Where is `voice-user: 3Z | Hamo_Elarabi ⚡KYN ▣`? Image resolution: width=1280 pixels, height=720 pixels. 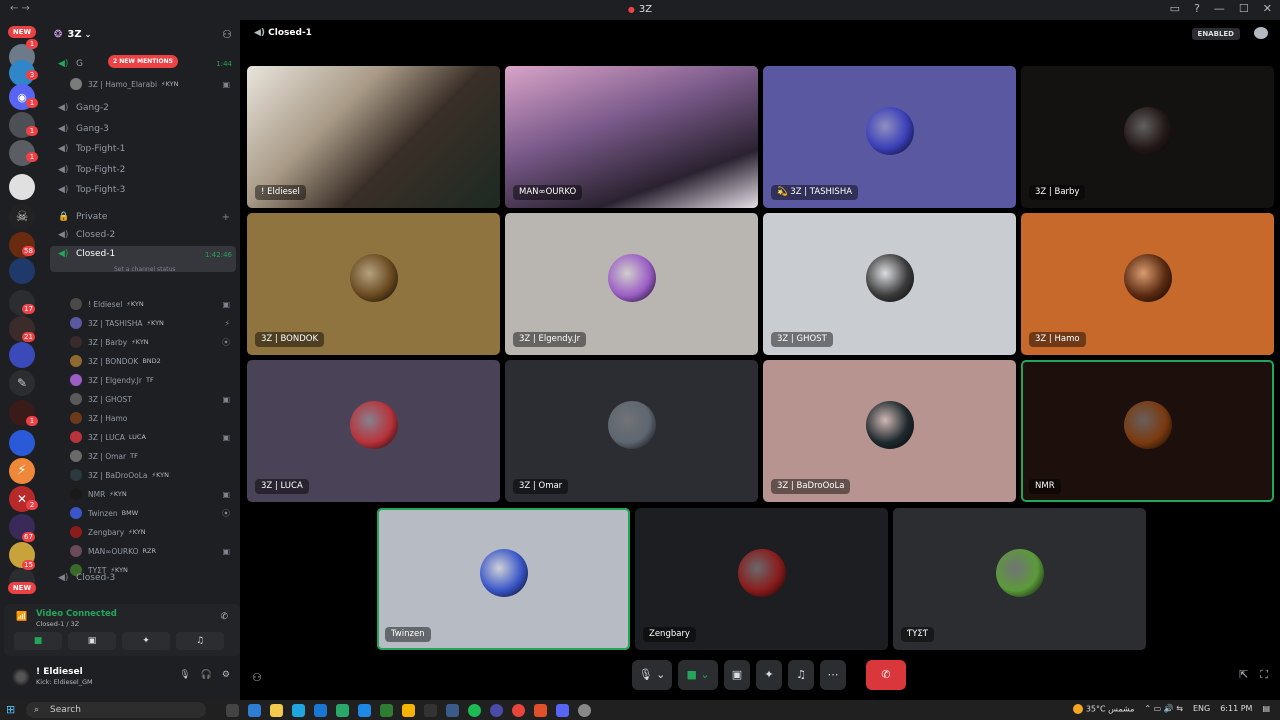
voice-user: 3Z | Hamo_Elarabi ⚡KYN ▣ is located at coordinates (153, 84).